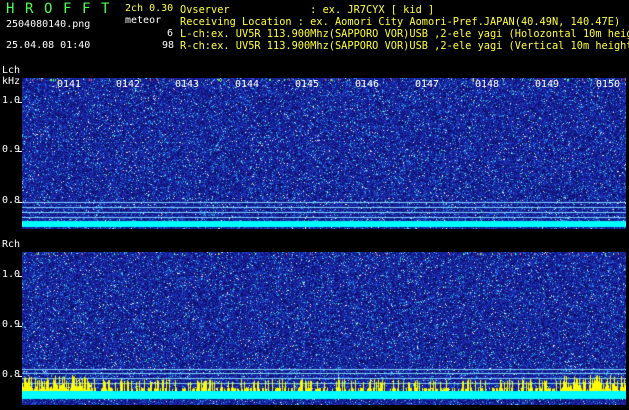  I want to click on time-label: 0147, so click(427, 84).